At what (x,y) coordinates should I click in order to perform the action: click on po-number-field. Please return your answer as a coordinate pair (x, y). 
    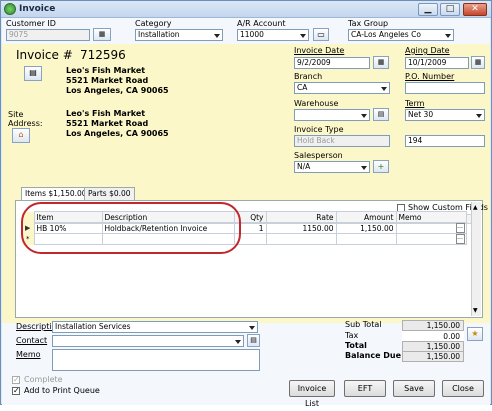
    Looking at the image, I should click on (445, 88).